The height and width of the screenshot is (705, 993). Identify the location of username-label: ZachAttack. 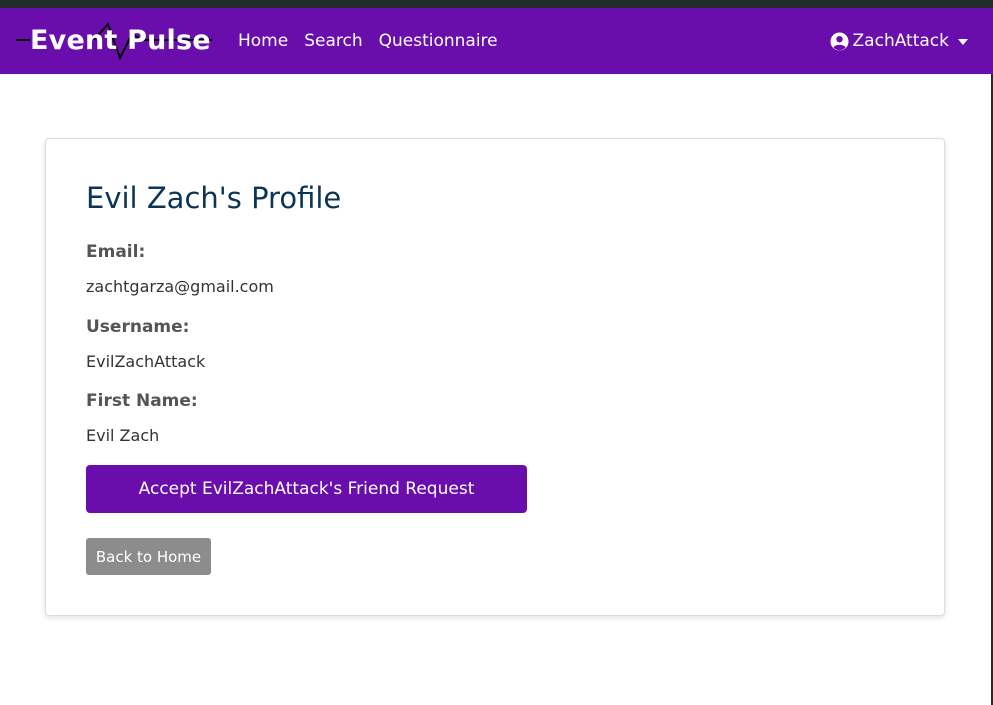
(900, 41).